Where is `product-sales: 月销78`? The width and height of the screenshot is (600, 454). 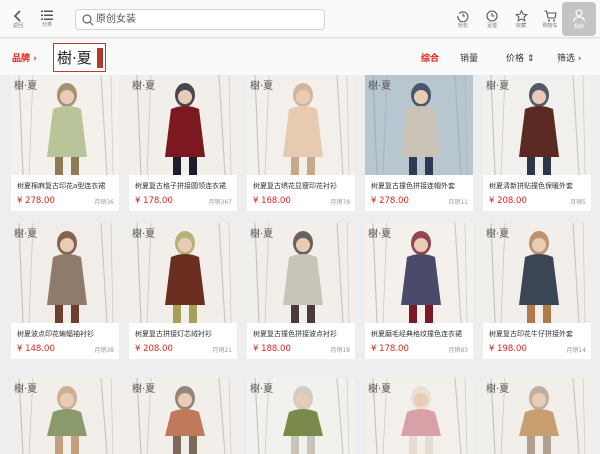 product-sales: 月销78 is located at coordinates (340, 202).